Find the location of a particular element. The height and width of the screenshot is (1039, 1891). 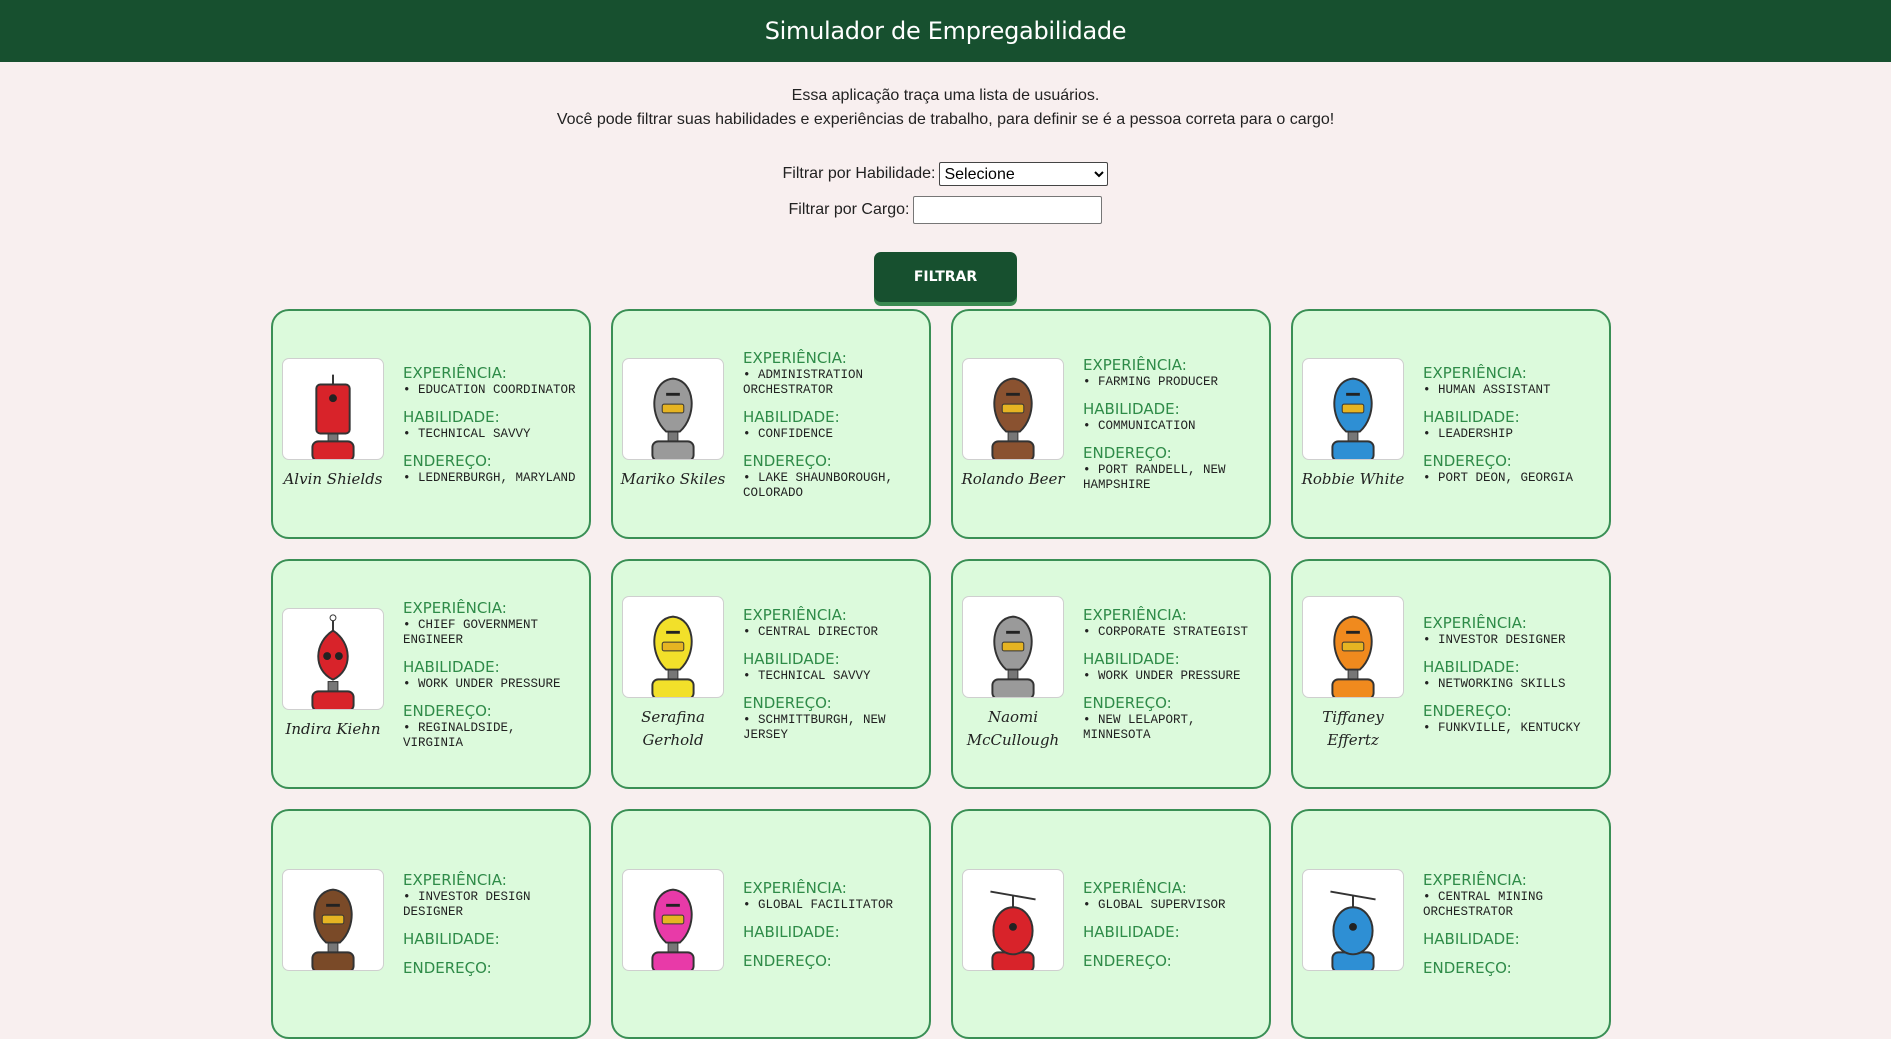

experiencia-value: • INVESTOR DESIGNER is located at coordinates (1494, 639).